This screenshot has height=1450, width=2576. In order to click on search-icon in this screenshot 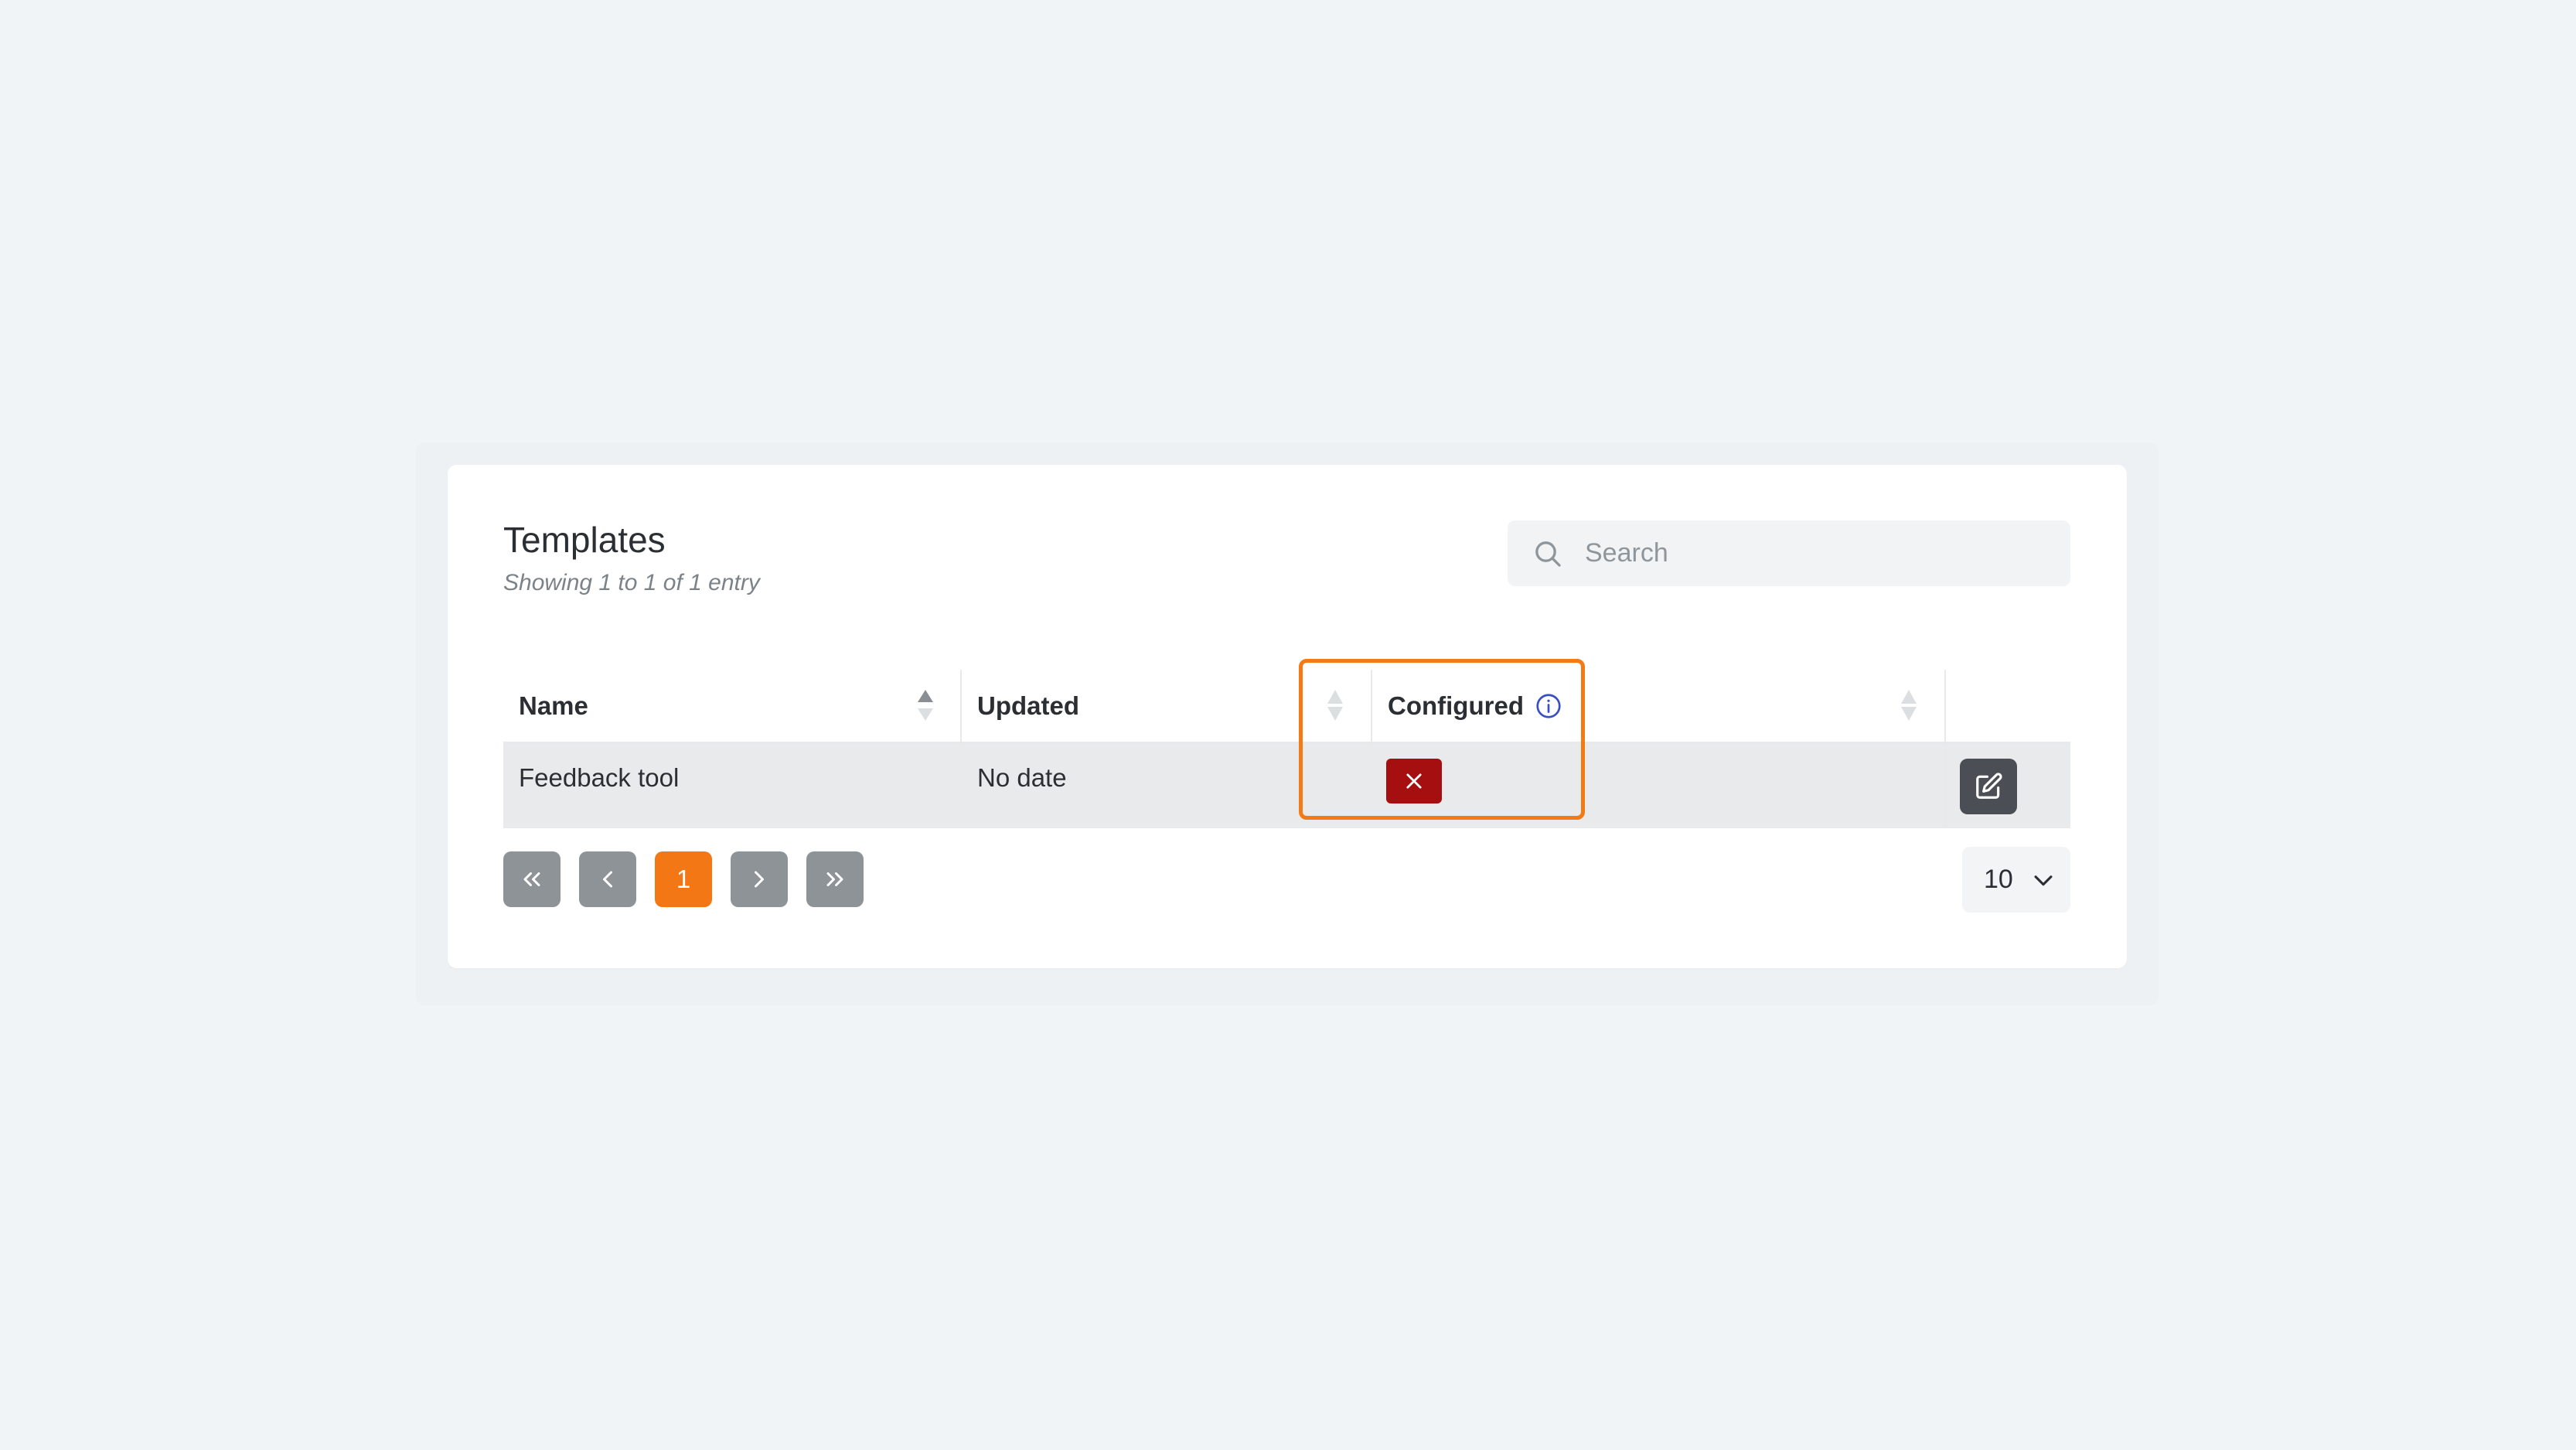, I will do `click(1548, 554)`.